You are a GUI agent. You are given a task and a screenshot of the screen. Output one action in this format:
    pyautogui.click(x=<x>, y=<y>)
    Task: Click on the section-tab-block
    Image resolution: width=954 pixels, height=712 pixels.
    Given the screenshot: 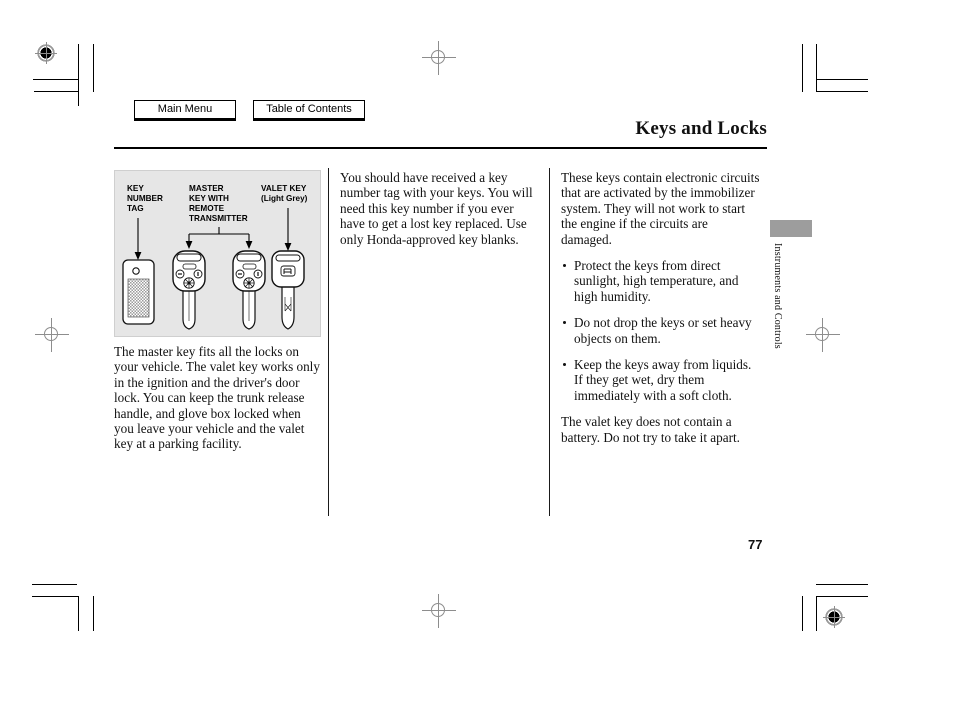 What is the action you would take?
    pyautogui.click(x=791, y=228)
    